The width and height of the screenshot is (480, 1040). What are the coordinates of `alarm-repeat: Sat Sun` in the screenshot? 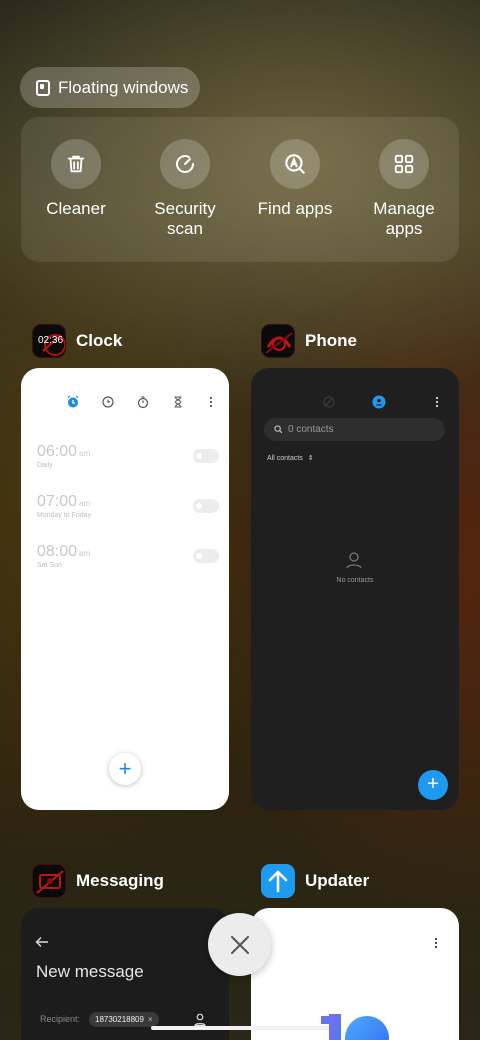 It's located at (49, 565).